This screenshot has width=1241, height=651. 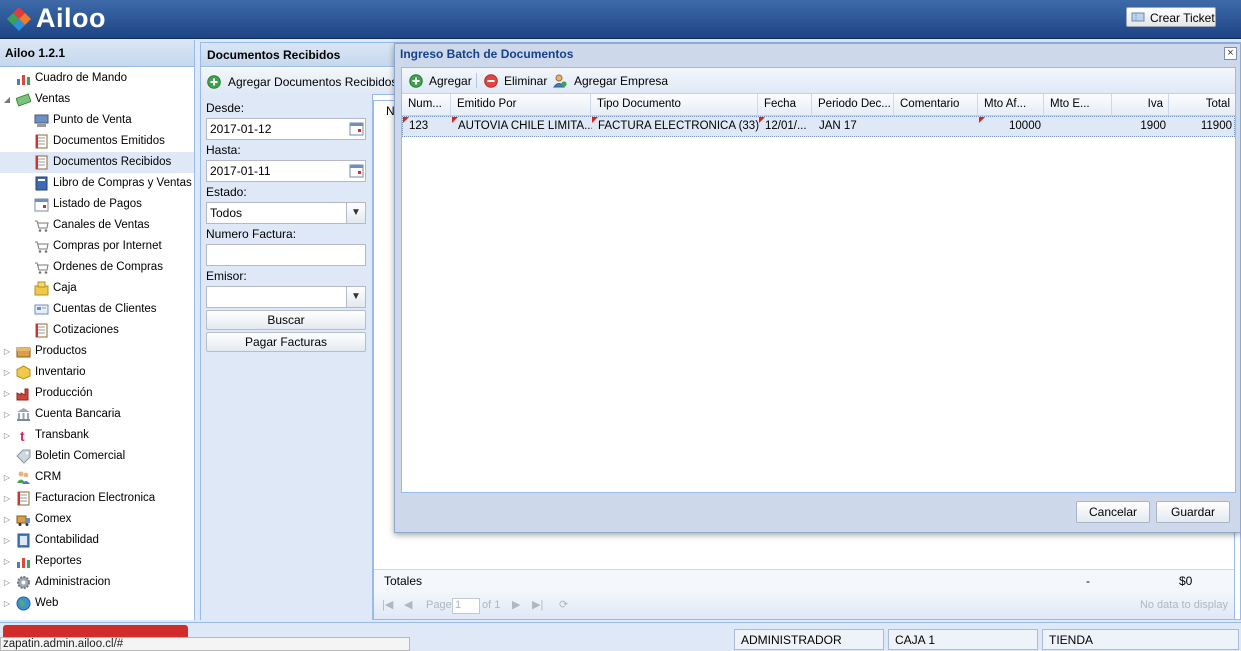 I want to click on sidebar-item-facturacion-electronica: ▷ Facturacion Electronica, so click(x=97, y=498).